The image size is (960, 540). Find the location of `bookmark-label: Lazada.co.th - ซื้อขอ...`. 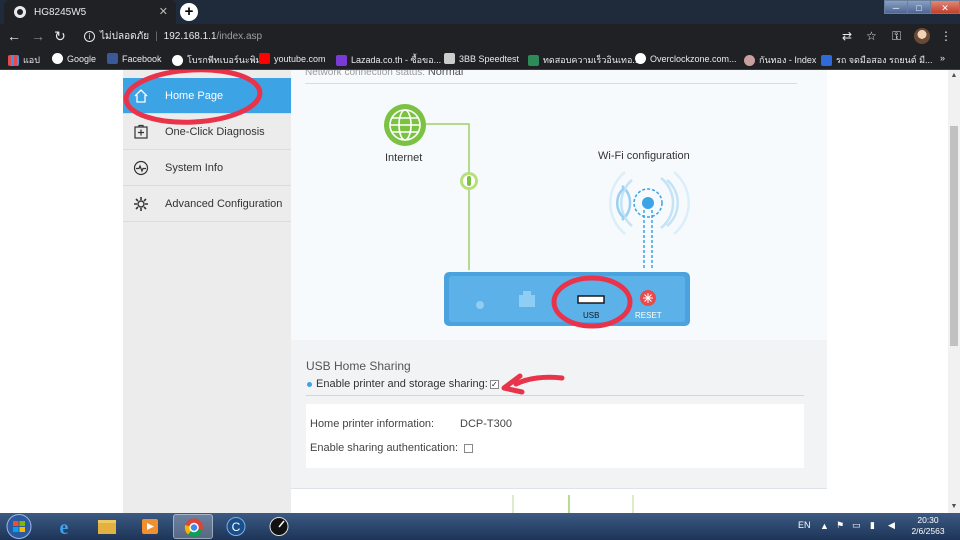

bookmark-label: Lazada.co.th - ซื้อขอ... is located at coordinates (396, 60).